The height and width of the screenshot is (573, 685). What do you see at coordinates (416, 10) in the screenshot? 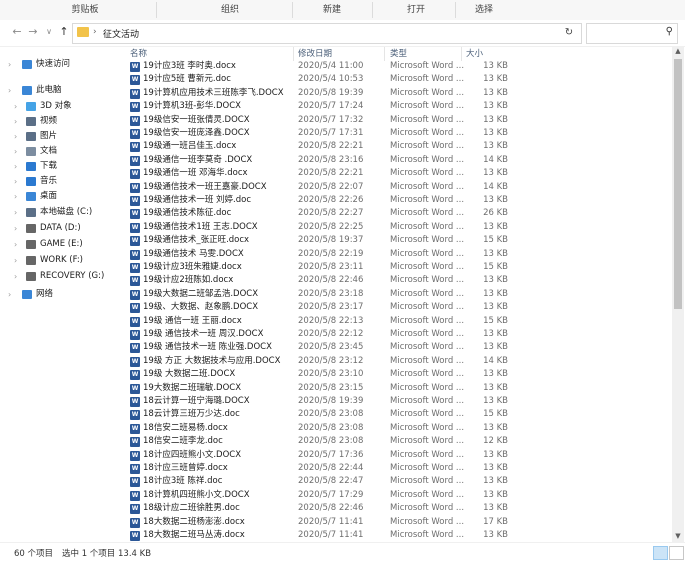
I see `ribbon-open-group: 打开` at bounding box center [416, 10].